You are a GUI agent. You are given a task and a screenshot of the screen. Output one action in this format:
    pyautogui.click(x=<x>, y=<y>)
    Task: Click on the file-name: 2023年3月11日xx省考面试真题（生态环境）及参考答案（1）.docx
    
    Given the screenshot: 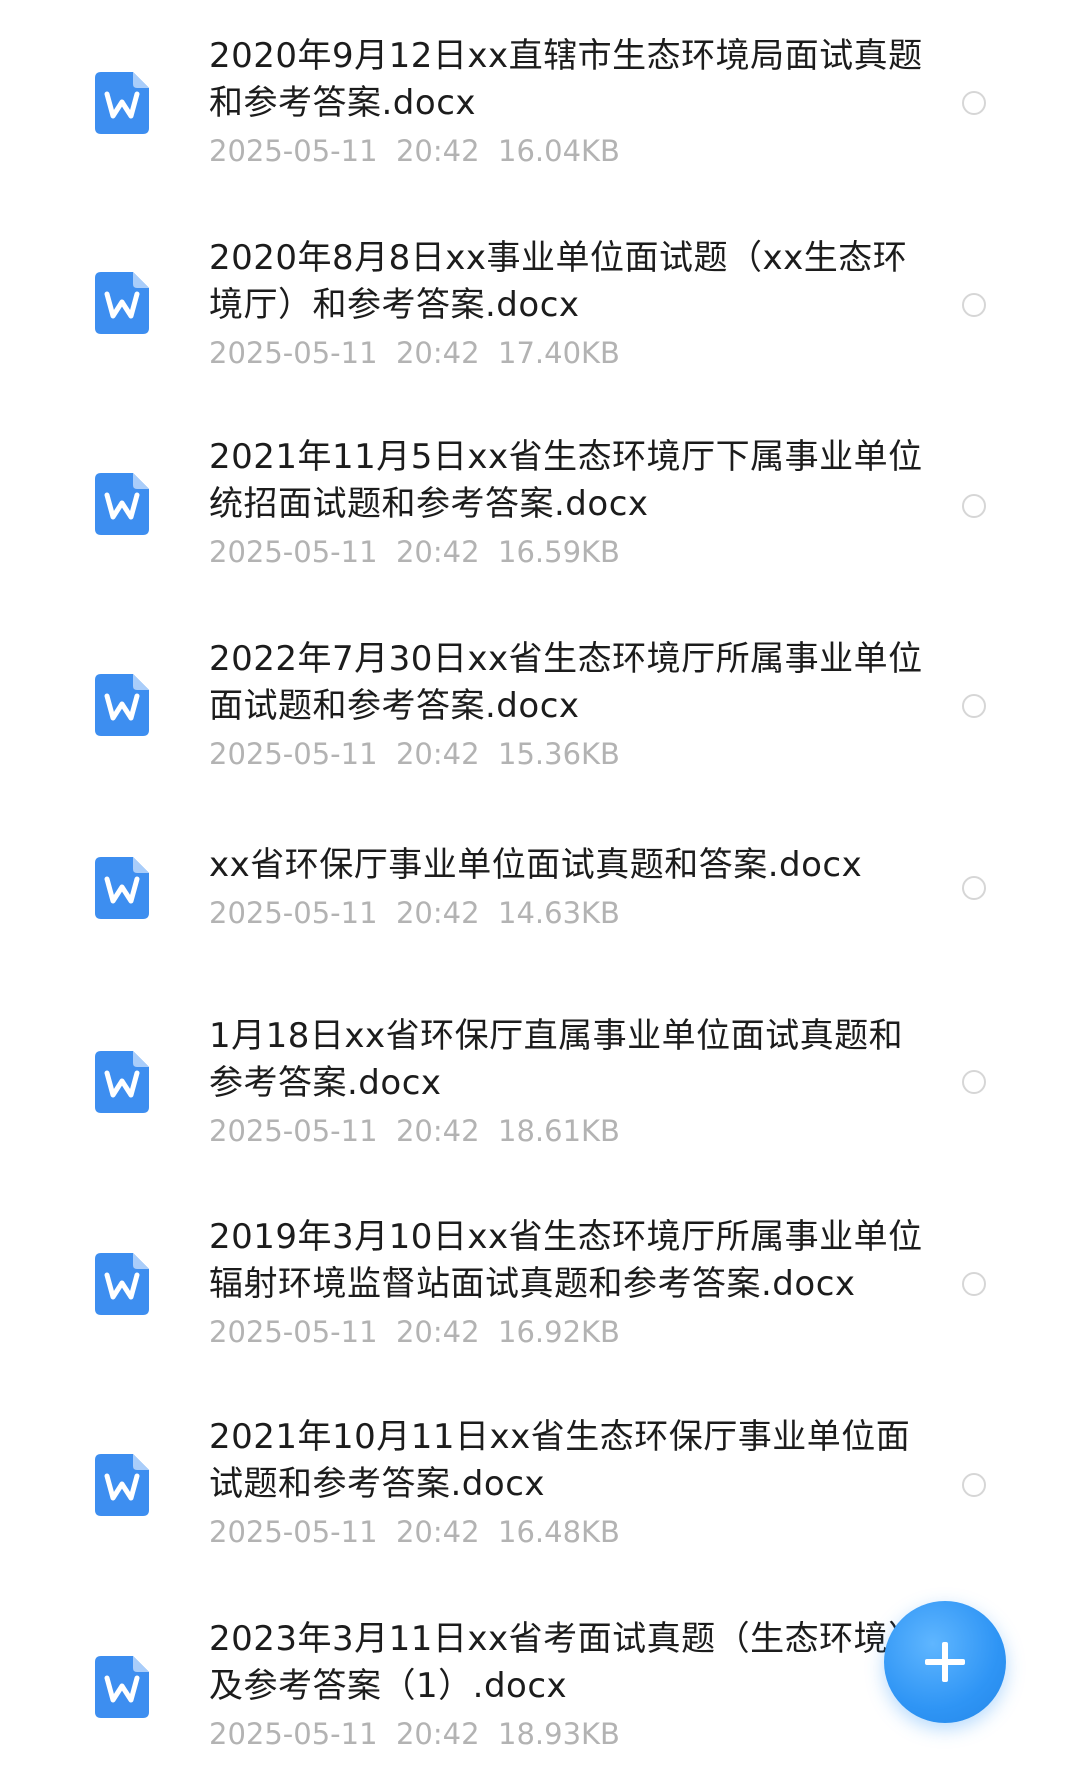 What is the action you would take?
    pyautogui.click(x=566, y=1662)
    